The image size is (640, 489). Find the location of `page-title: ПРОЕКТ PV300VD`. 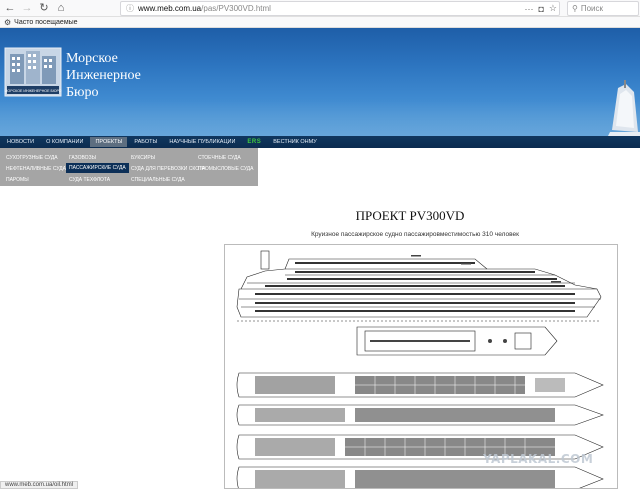

page-title: ПРОЕКТ PV300VD is located at coordinates (410, 215).